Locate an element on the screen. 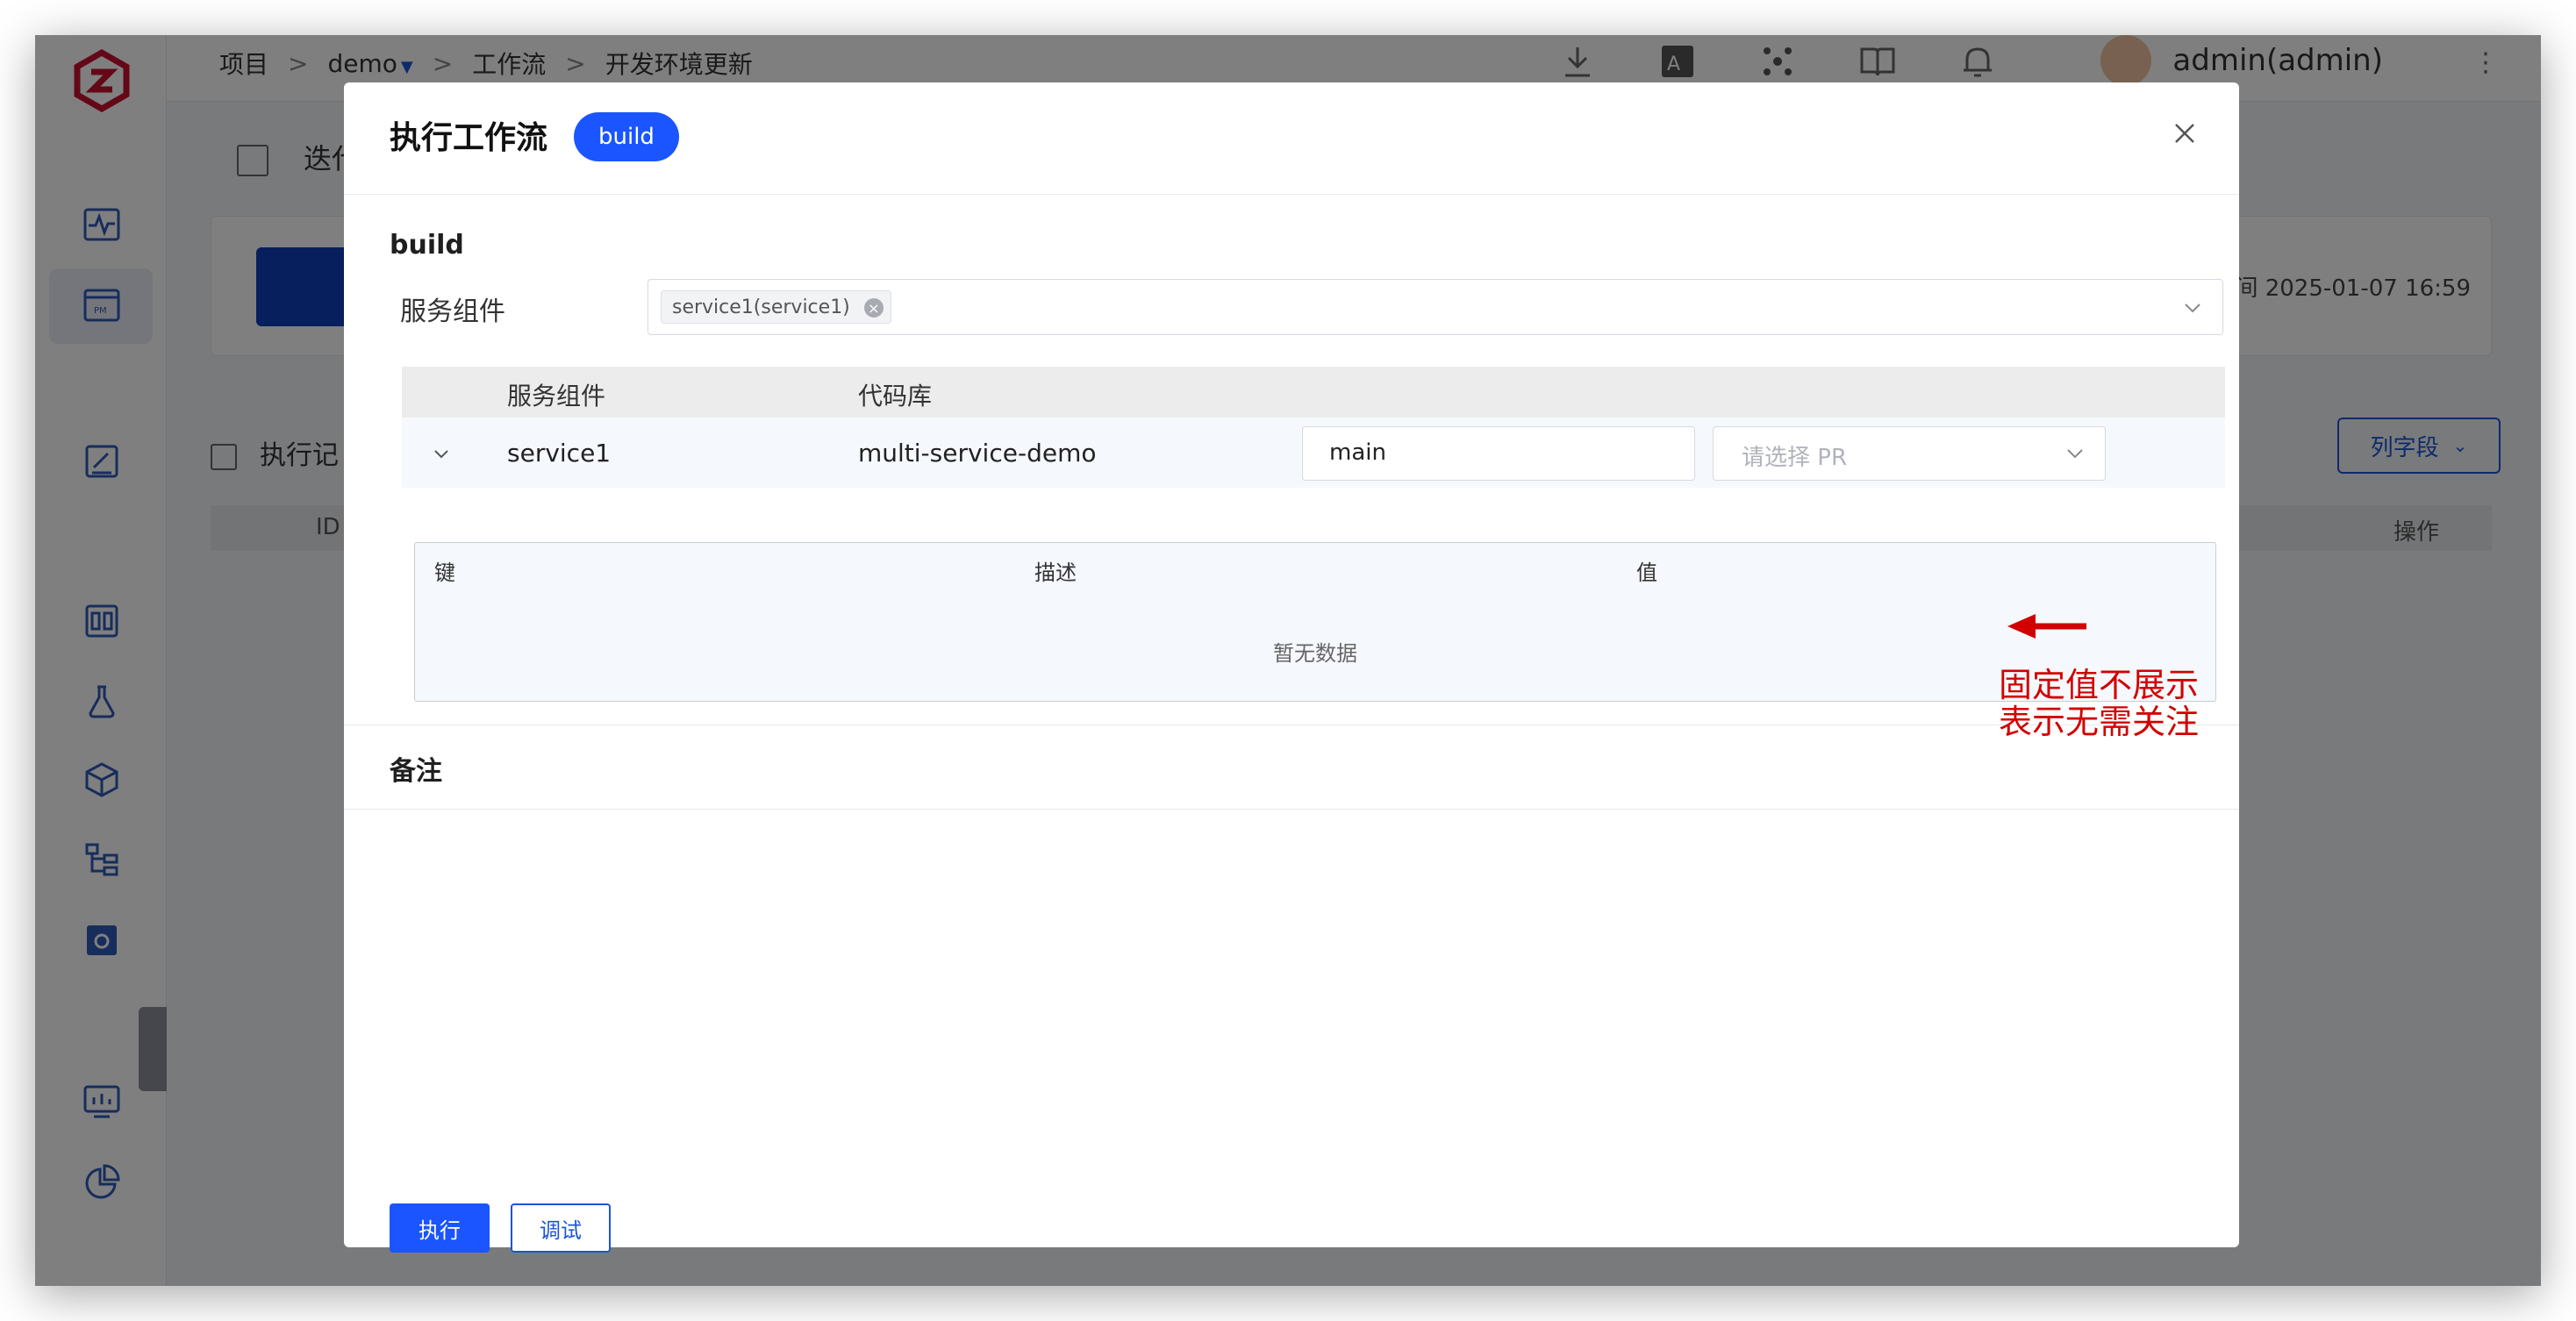 The height and width of the screenshot is (1321, 2576). annotation-line: 表示无需关注 is located at coordinates (2099, 722).